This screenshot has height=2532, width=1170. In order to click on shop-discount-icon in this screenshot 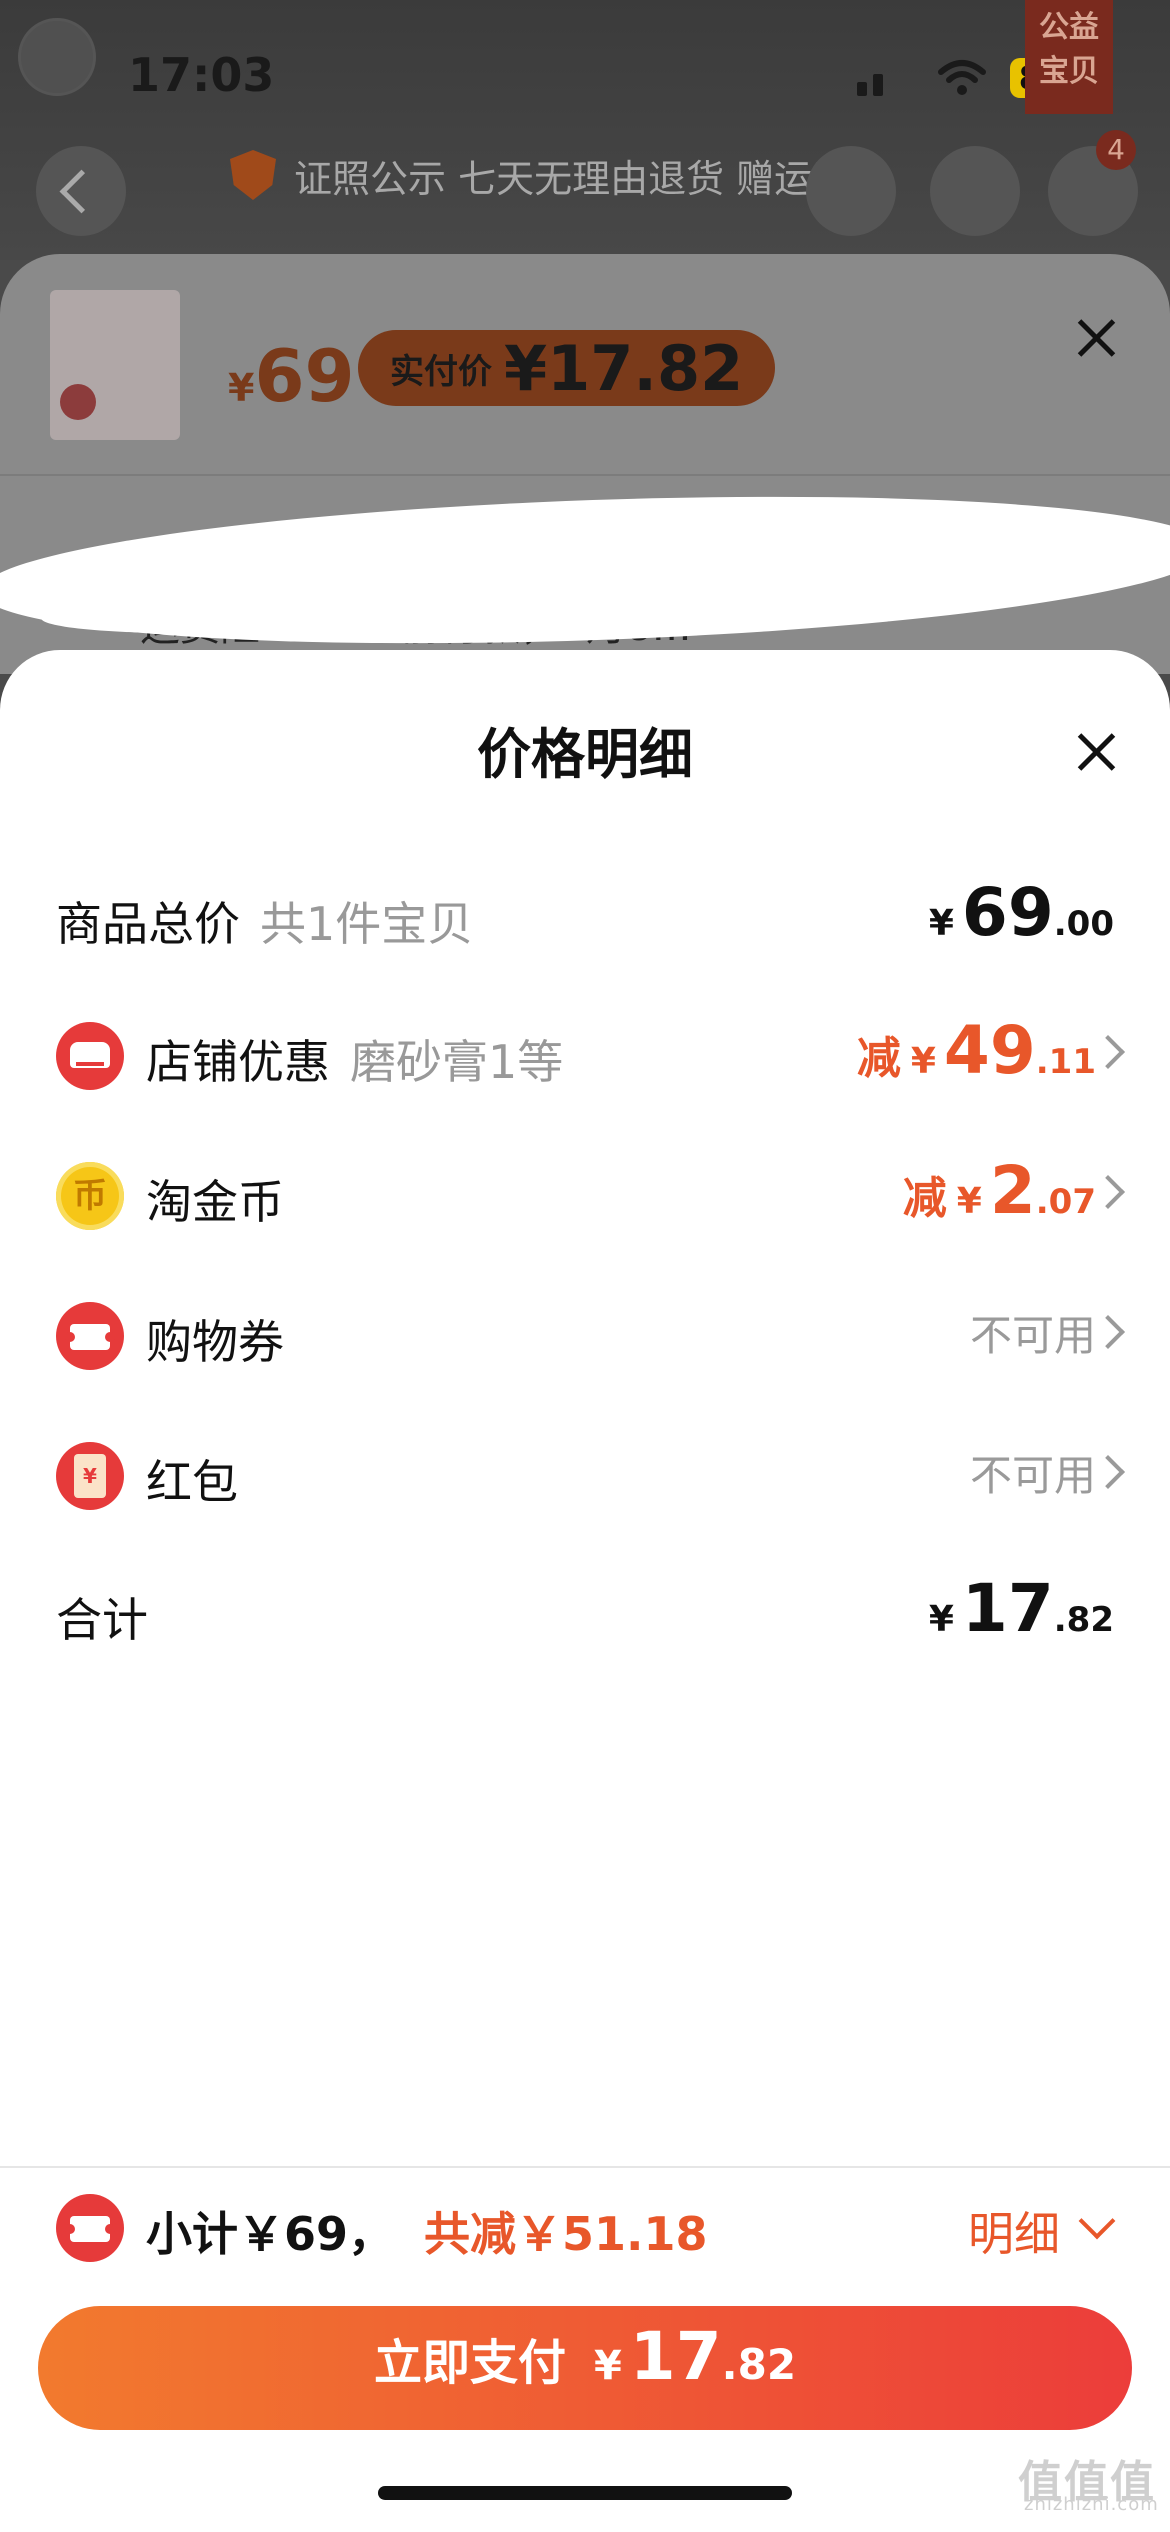, I will do `click(90, 1056)`.